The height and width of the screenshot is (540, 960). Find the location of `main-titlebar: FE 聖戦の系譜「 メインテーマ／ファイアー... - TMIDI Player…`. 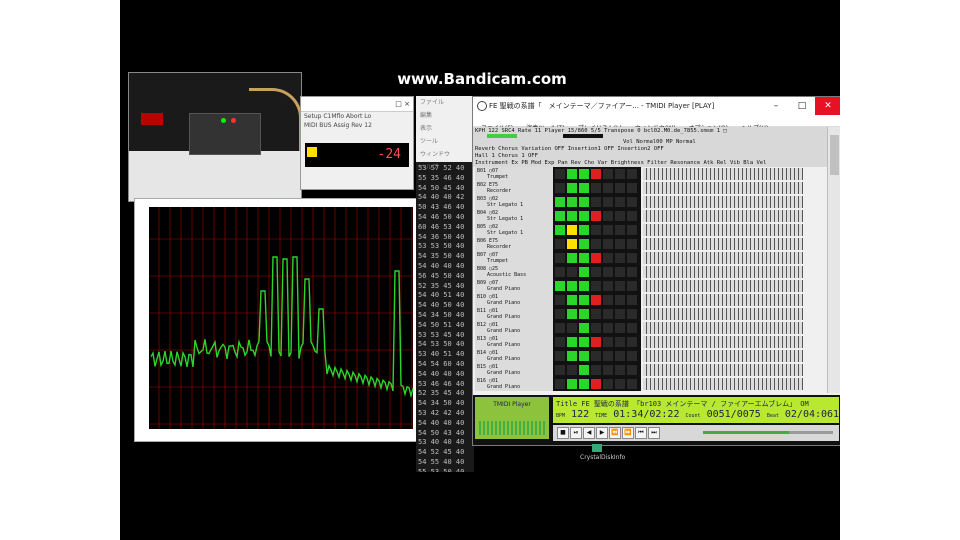

main-titlebar: FE 聖戦の系譜「 メインテーマ／ファイアー... - TMIDI Player… is located at coordinates (656, 106).